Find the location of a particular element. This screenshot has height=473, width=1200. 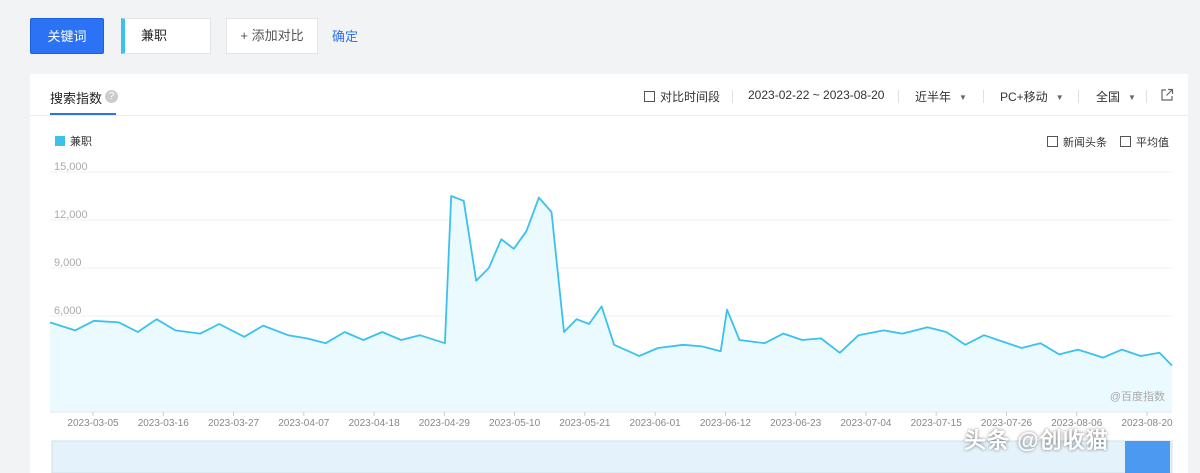

x-tick-label: 2023-04-07 is located at coordinates (304, 423).